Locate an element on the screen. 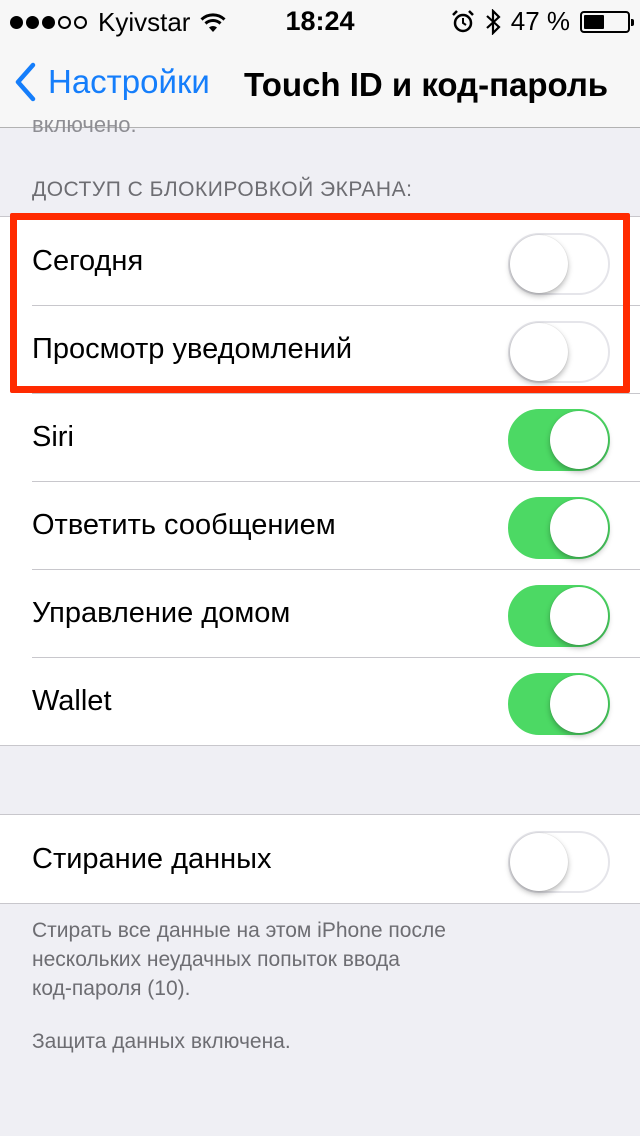 The image size is (640, 1136). alarm-clock-icon is located at coordinates (462, 20).